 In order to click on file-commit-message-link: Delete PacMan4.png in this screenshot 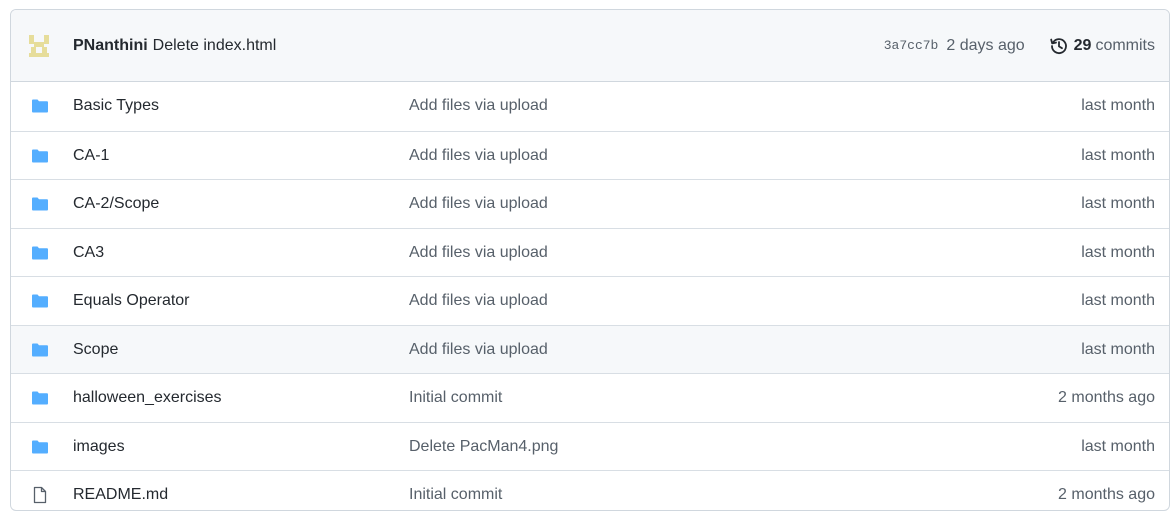, I will do `click(483, 447)`.